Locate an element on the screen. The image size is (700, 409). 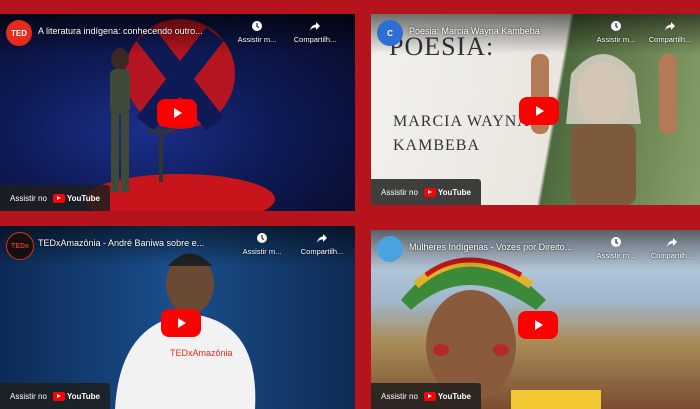
channel-avatar: TED is located at coordinates (19, 33).